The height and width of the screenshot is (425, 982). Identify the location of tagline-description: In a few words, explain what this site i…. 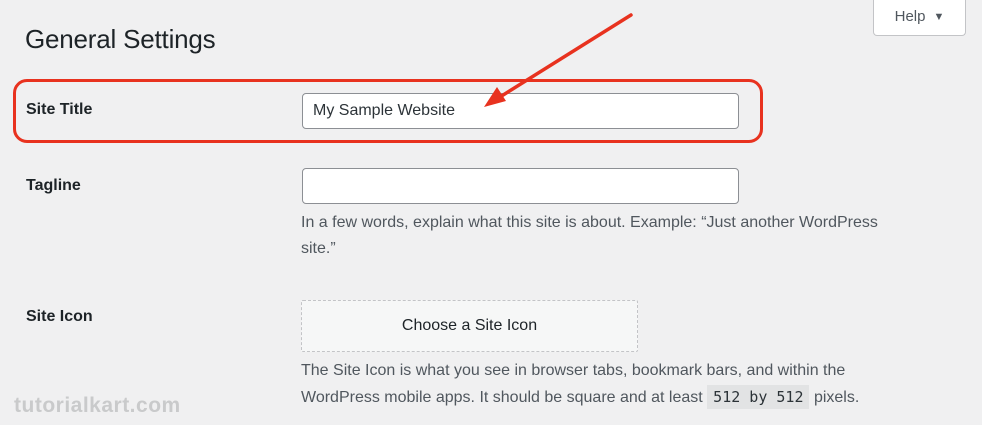
(633, 236).